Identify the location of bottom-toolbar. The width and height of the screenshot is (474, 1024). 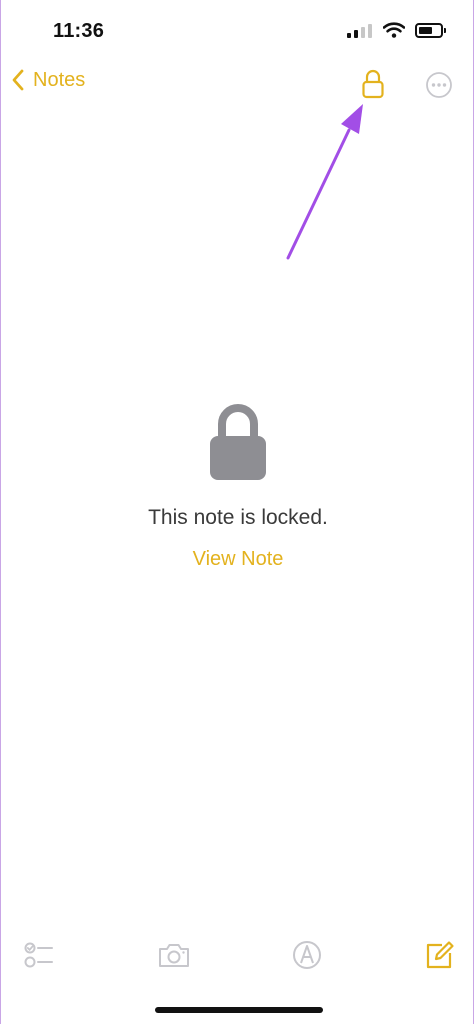
(237, 958).